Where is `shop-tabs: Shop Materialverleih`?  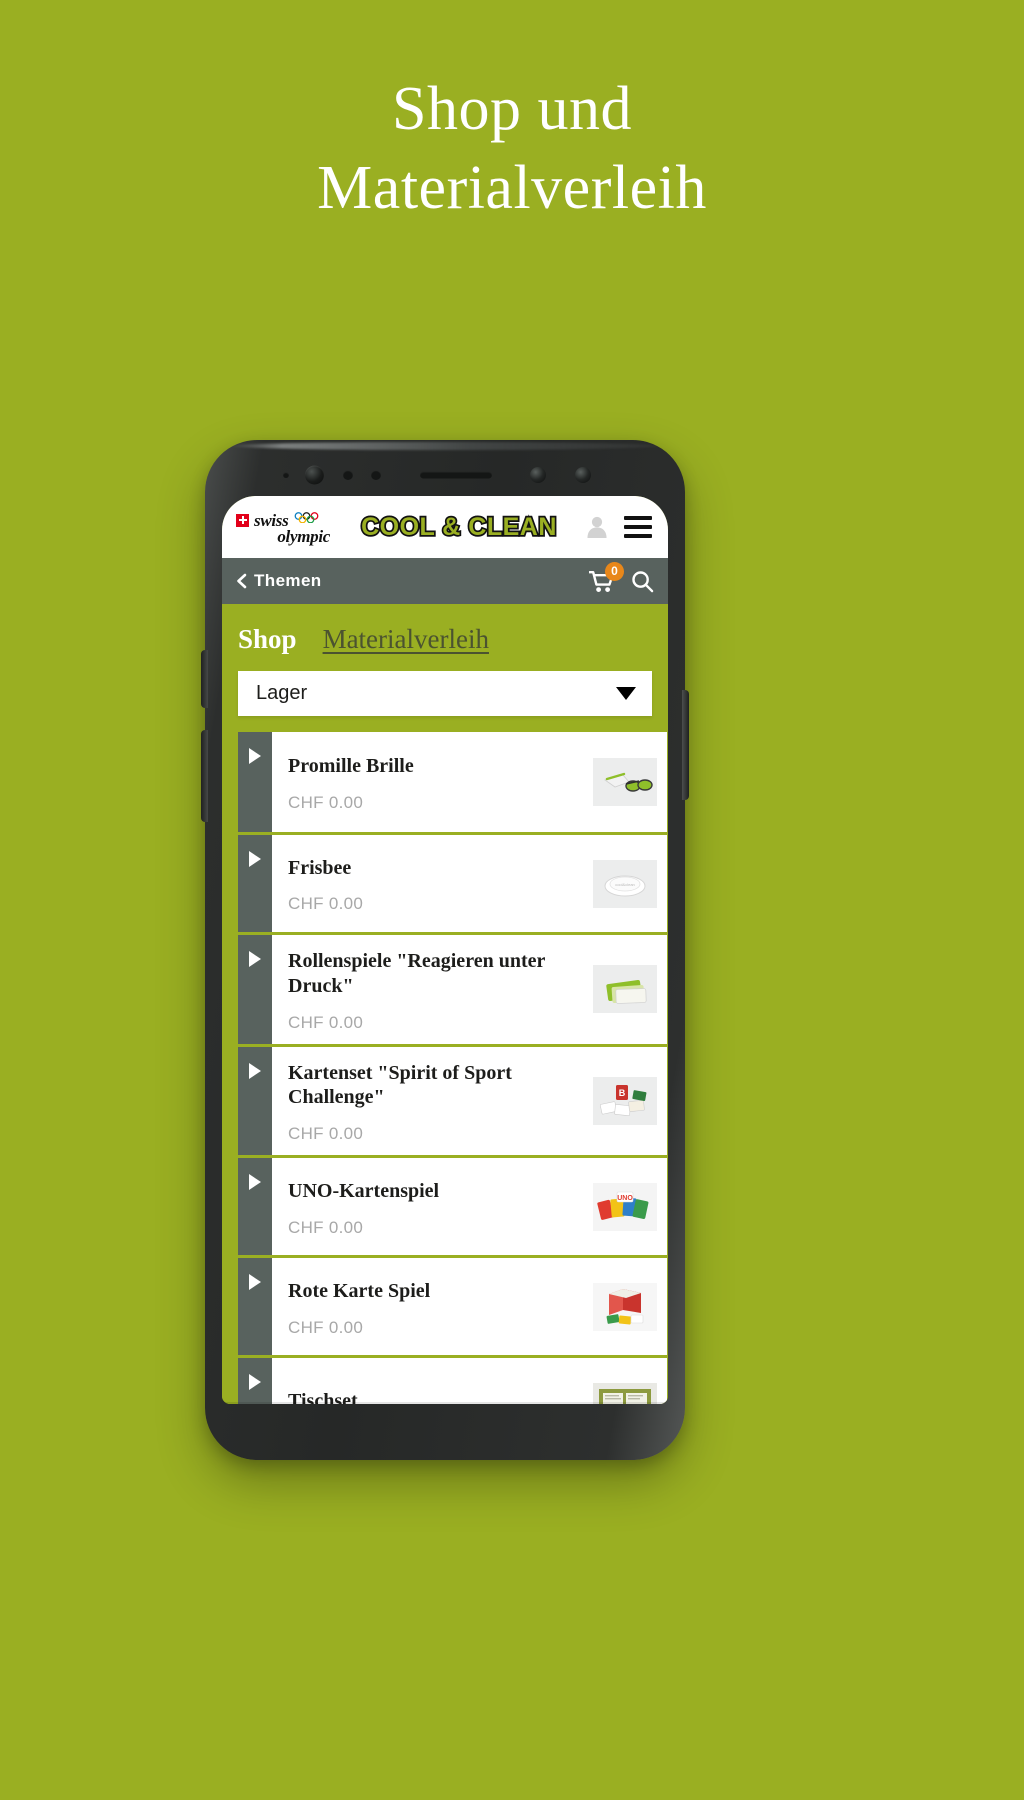
shop-tabs: Shop Materialverleih is located at coordinates (445, 637).